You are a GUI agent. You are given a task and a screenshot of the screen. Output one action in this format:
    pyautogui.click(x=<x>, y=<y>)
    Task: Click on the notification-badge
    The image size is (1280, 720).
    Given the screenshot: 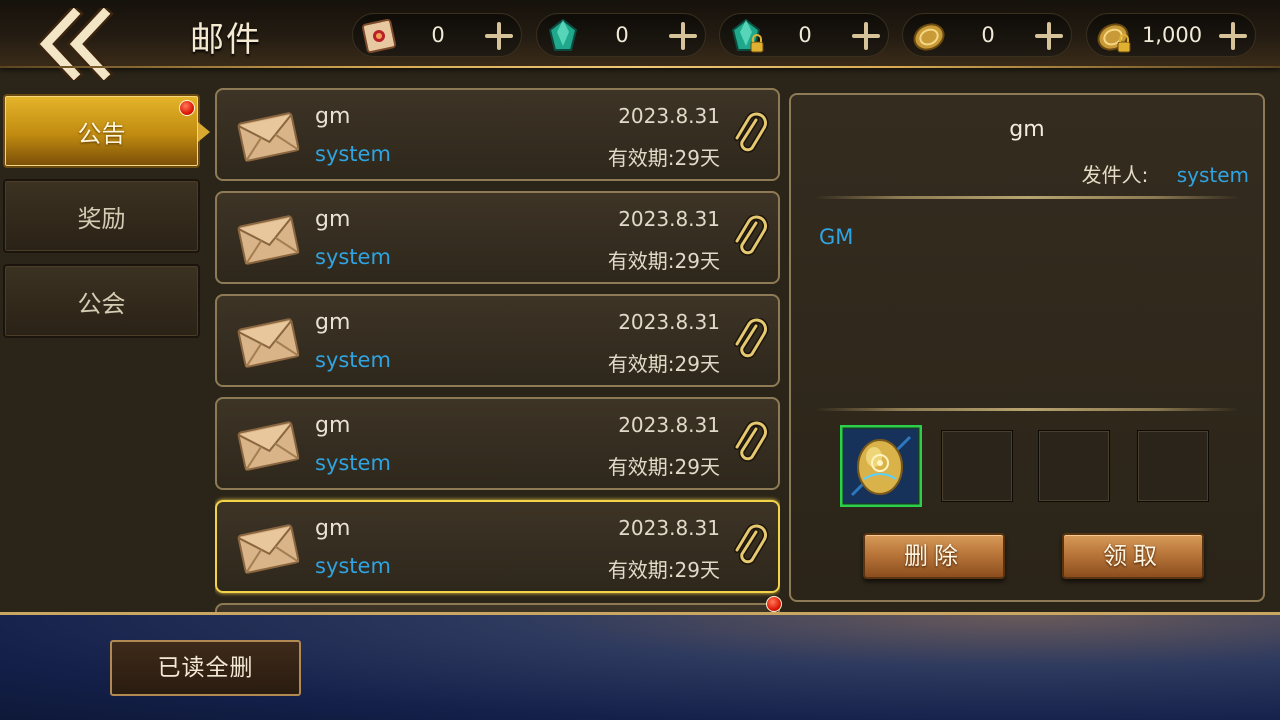 What is the action you would take?
    pyautogui.click(x=187, y=108)
    